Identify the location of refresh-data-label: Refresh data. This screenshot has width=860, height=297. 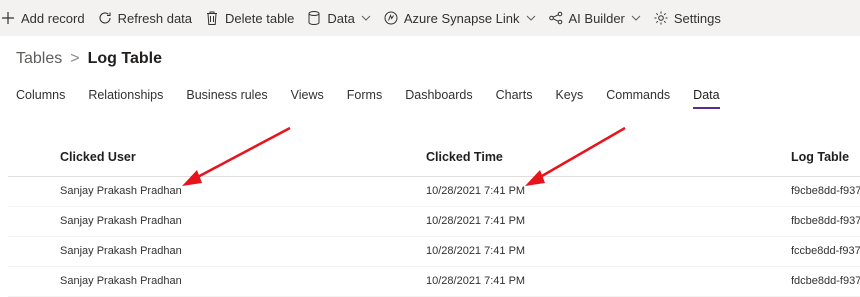
(155, 18).